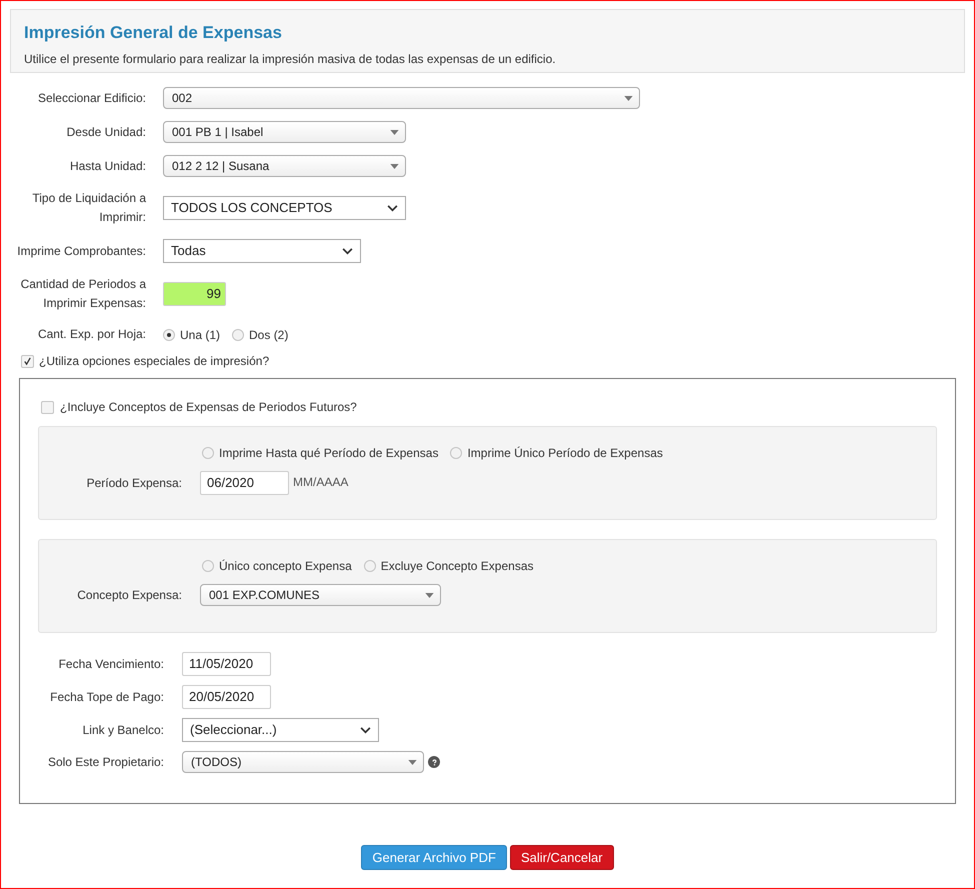 The width and height of the screenshot is (975, 889). What do you see at coordinates (194, 294) in the screenshot?
I see `input-field: 99` at bounding box center [194, 294].